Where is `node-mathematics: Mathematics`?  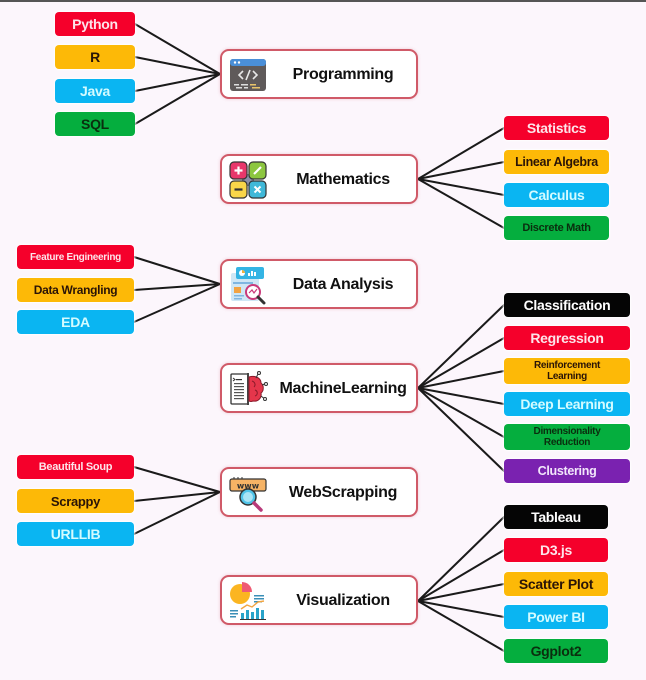
node-mathematics: Mathematics is located at coordinates (319, 179).